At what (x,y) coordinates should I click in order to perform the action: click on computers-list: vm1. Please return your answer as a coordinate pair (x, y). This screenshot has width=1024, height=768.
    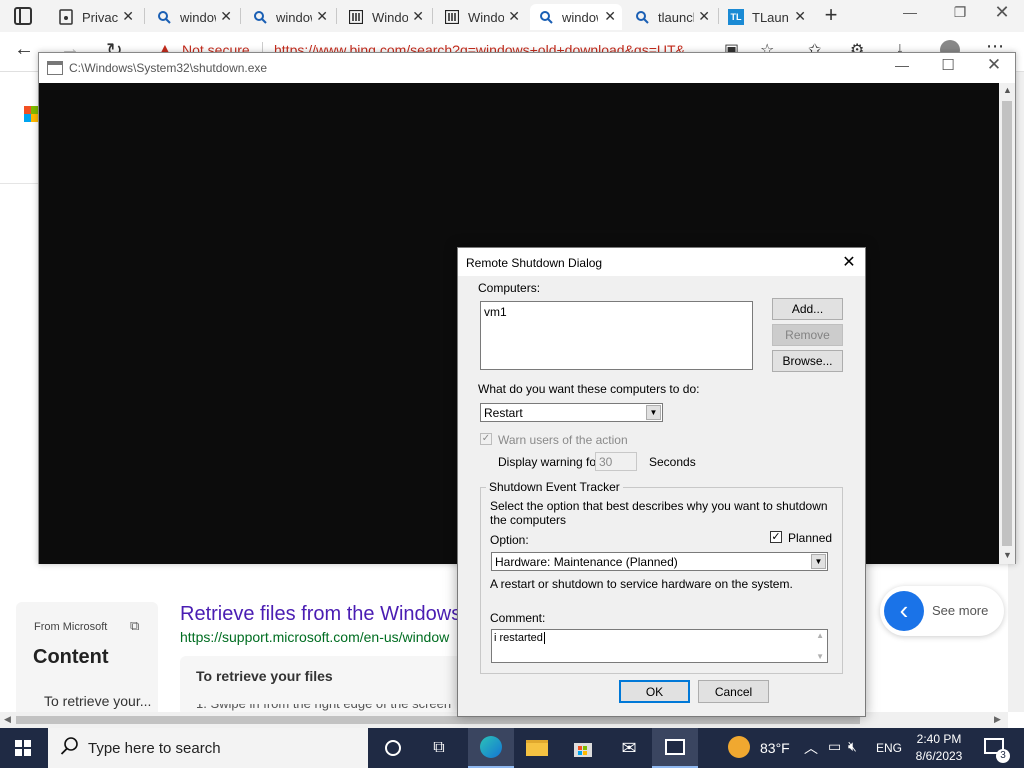
    Looking at the image, I should click on (616, 335).